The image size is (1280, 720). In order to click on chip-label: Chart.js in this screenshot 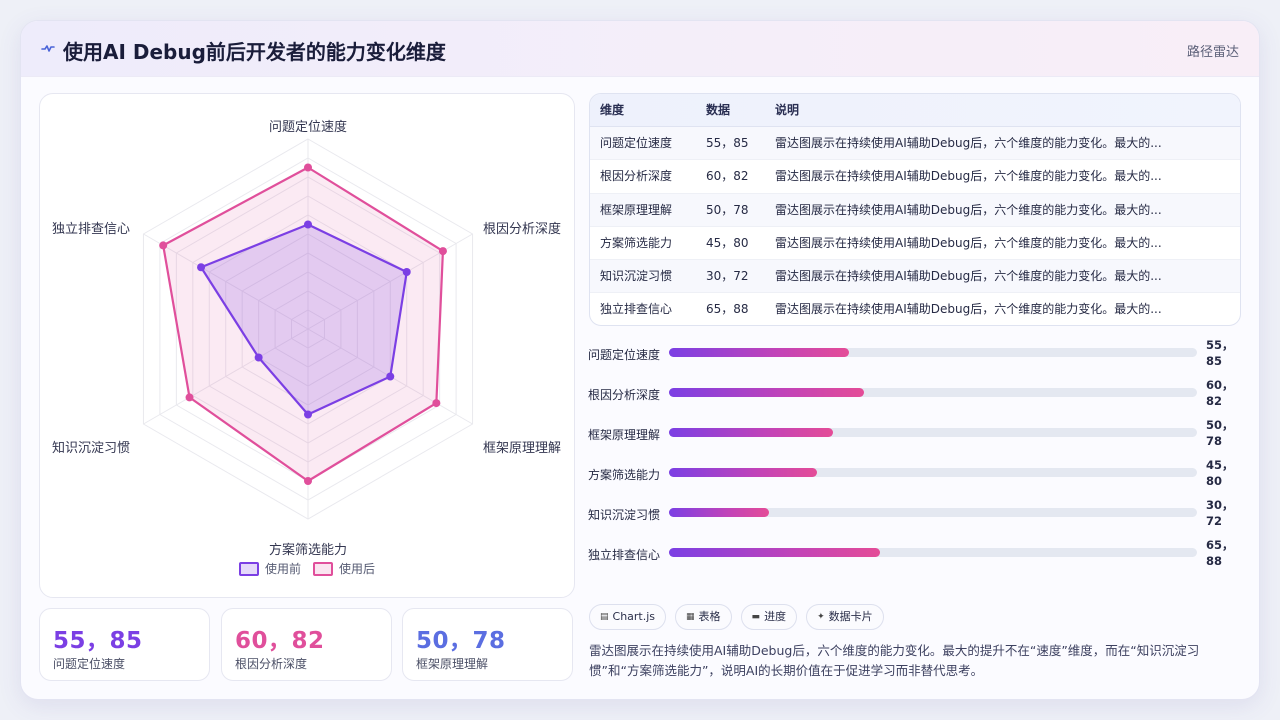, I will do `click(634, 616)`.